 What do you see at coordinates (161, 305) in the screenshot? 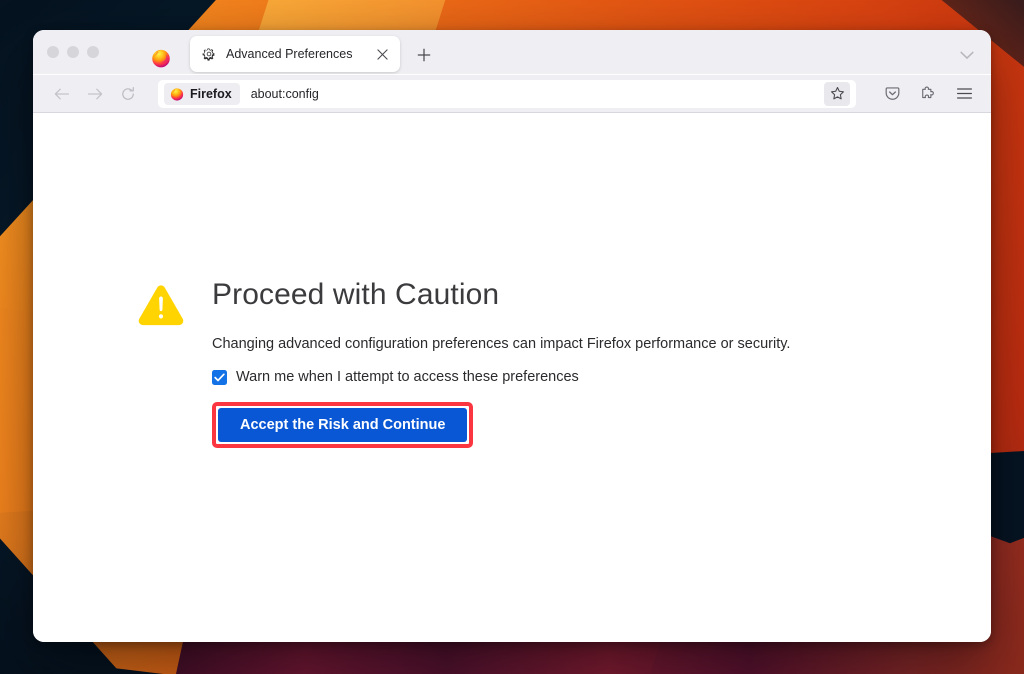
I see `warning-triangle-icon` at bounding box center [161, 305].